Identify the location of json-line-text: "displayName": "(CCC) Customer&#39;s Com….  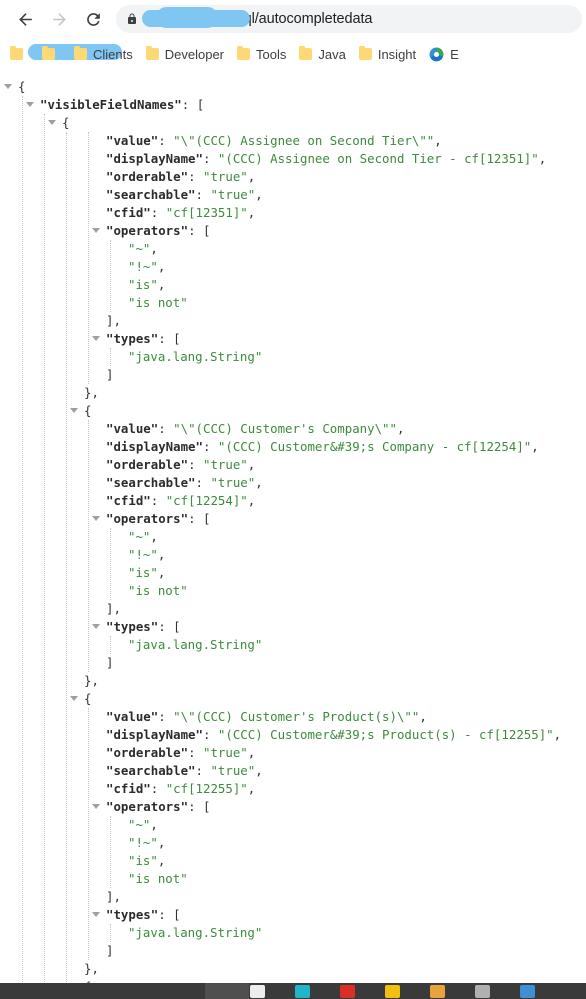
(322, 446).